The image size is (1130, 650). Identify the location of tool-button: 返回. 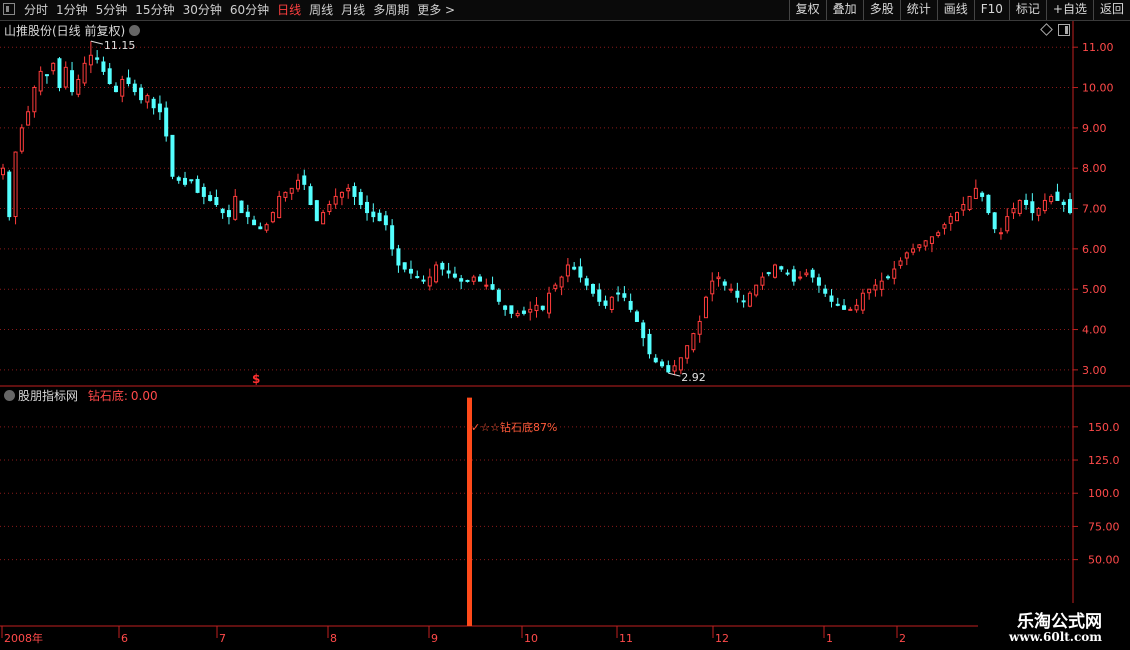
(1111, 10).